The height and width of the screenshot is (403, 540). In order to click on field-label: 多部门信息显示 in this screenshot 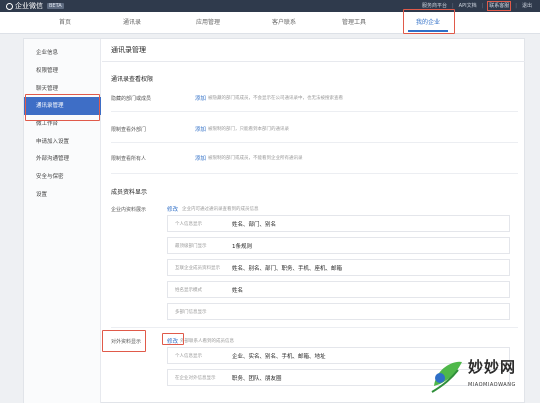, I will do `click(191, 312)`.